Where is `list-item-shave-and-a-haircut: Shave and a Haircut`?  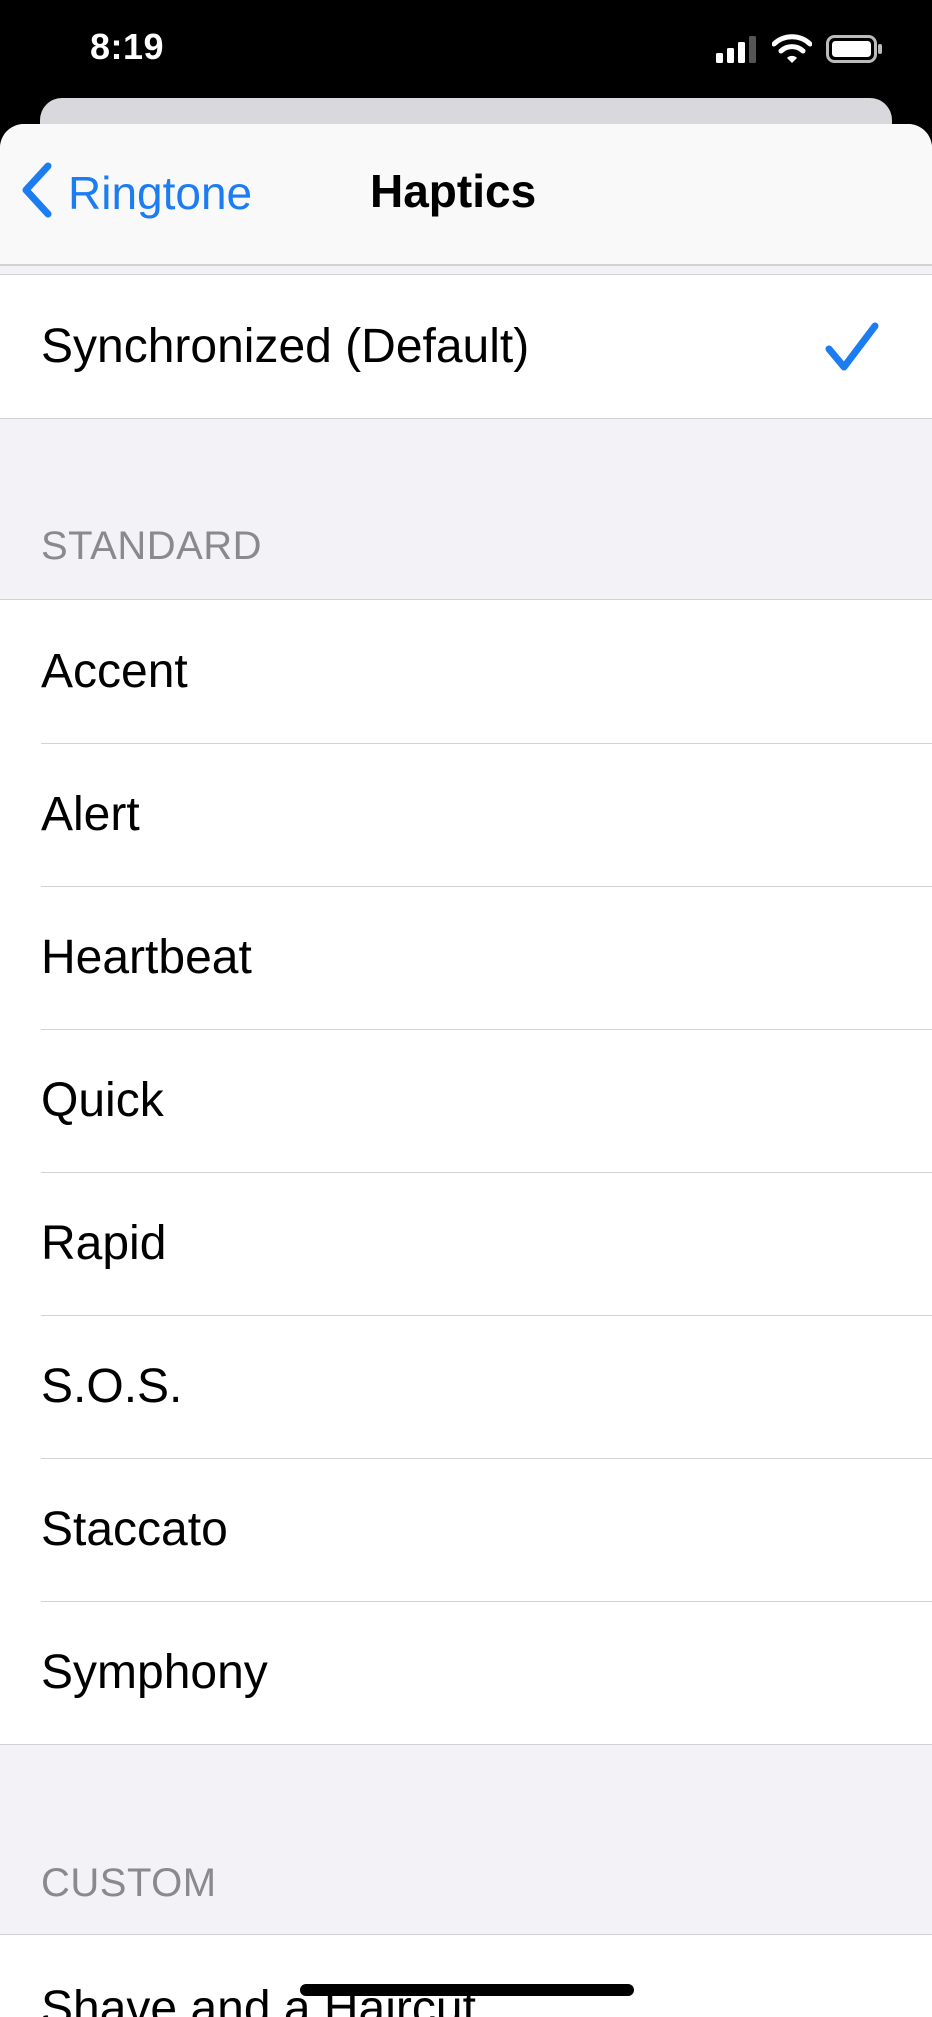
list-item-shave-and-a-haircut: Shave and a Haircut is located at coordinates (466, 1976).